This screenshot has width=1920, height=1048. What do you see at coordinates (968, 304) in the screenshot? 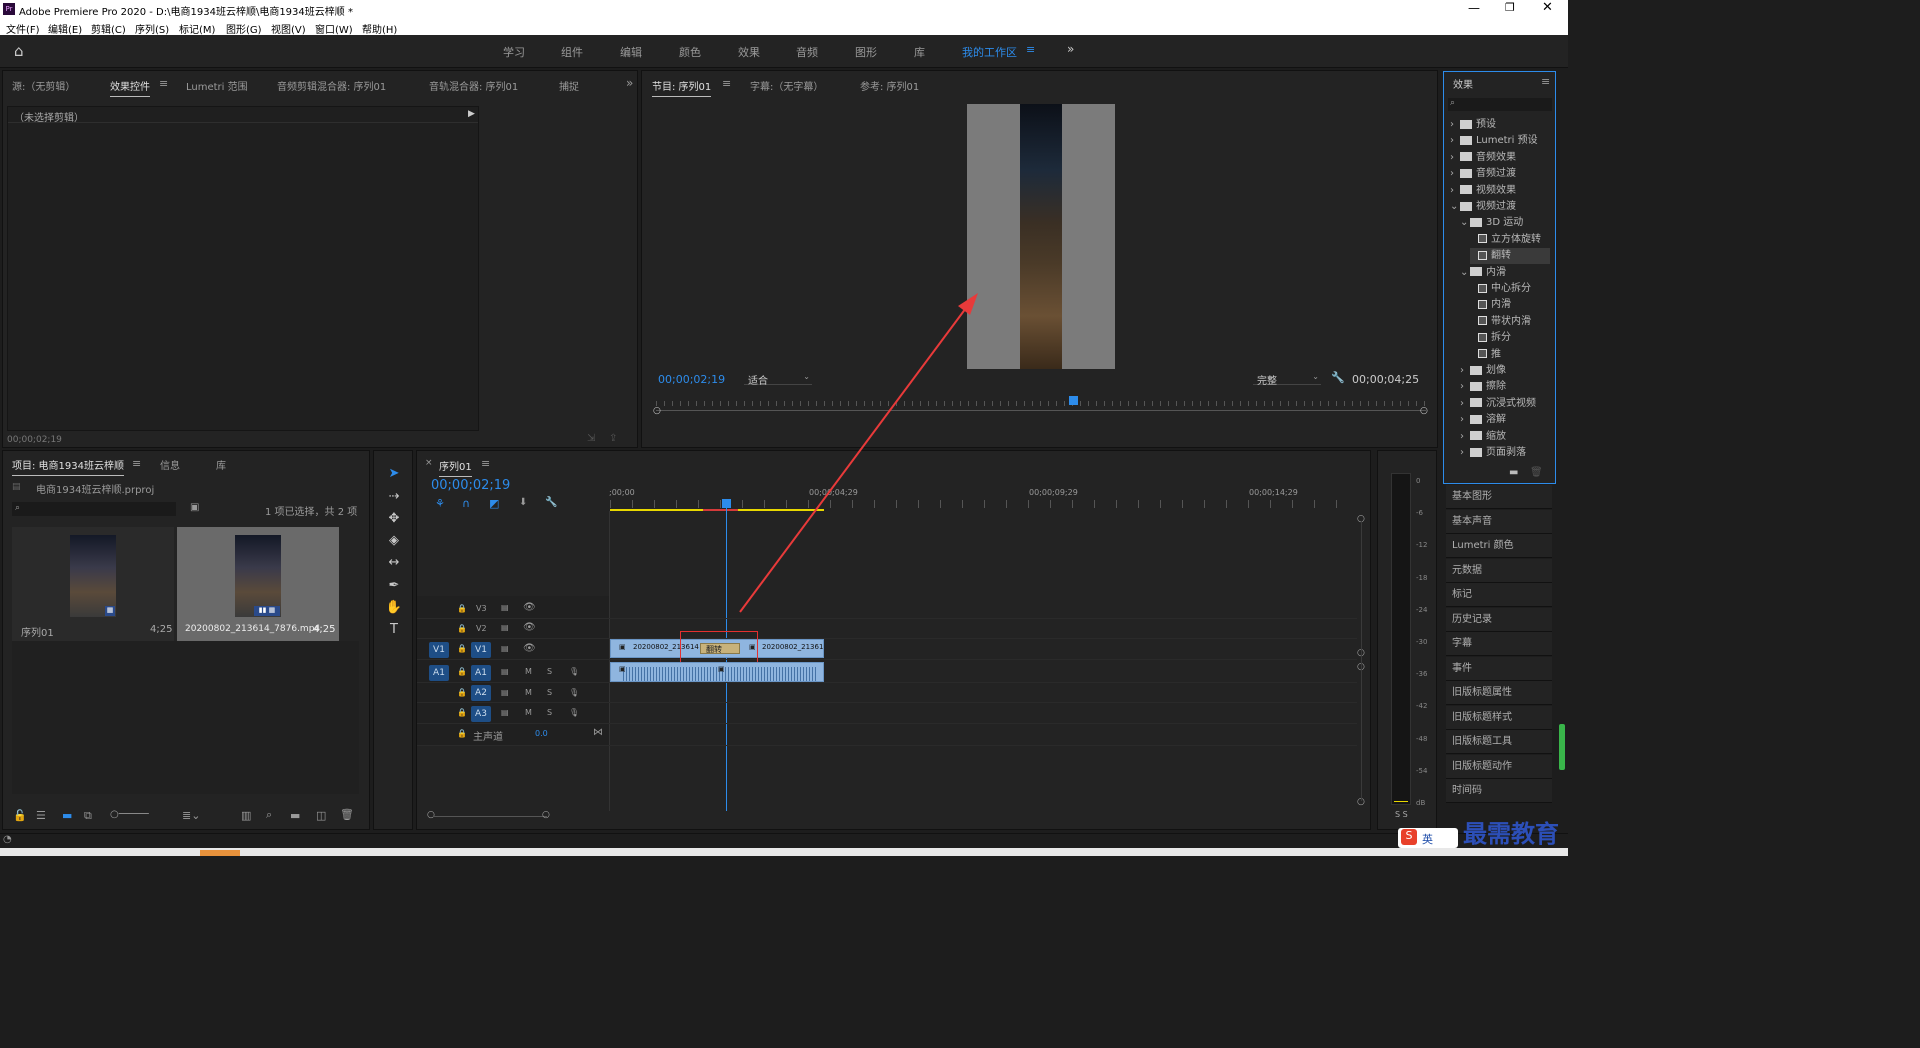
I see `arrow-head` at bounding box center [968, 304].